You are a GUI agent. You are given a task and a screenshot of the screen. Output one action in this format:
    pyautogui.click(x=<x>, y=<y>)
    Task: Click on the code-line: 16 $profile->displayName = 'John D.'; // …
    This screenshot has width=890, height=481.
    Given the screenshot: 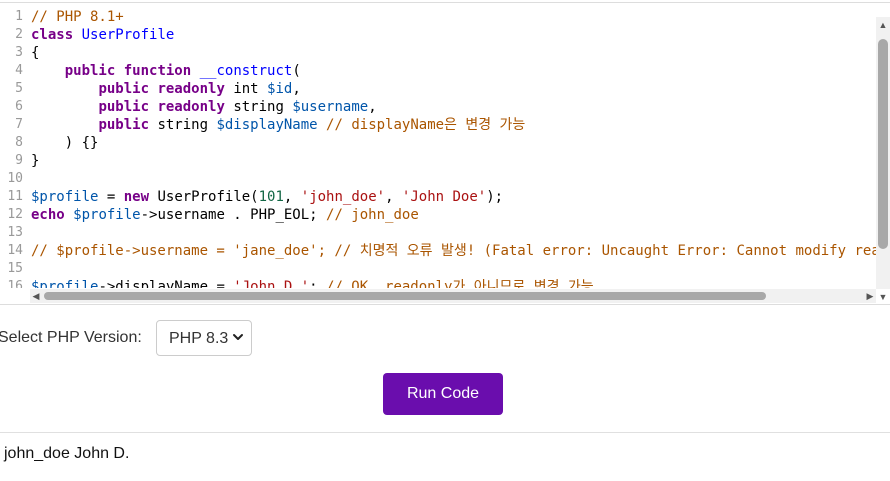 What is the action you would take?
    pyautogui.click(x=438, y=283)
    